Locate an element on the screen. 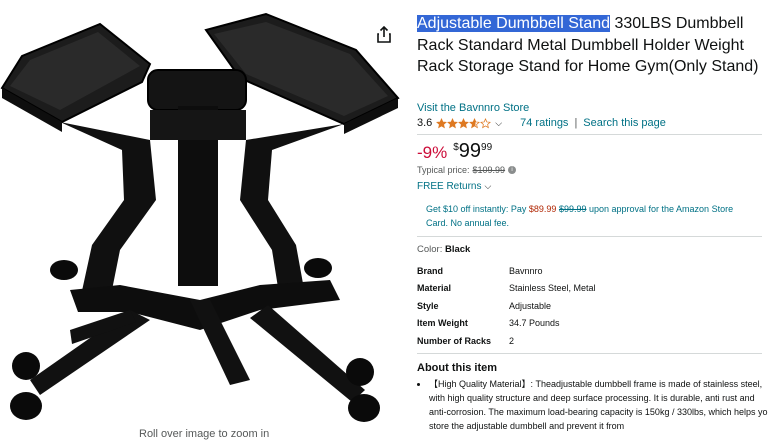 The height and width of the screenshot is (440, 768). rating-value: 3.6 is located at coordinates (425, 123).